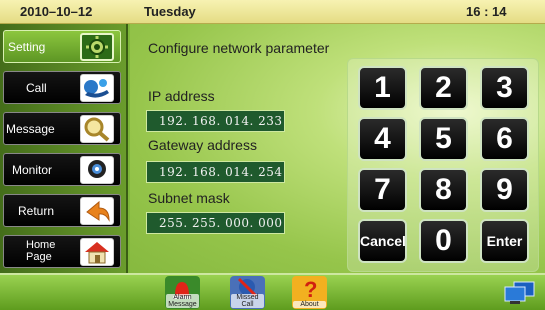  I want to click on cancel-button: Cancel, so click(382, 241).